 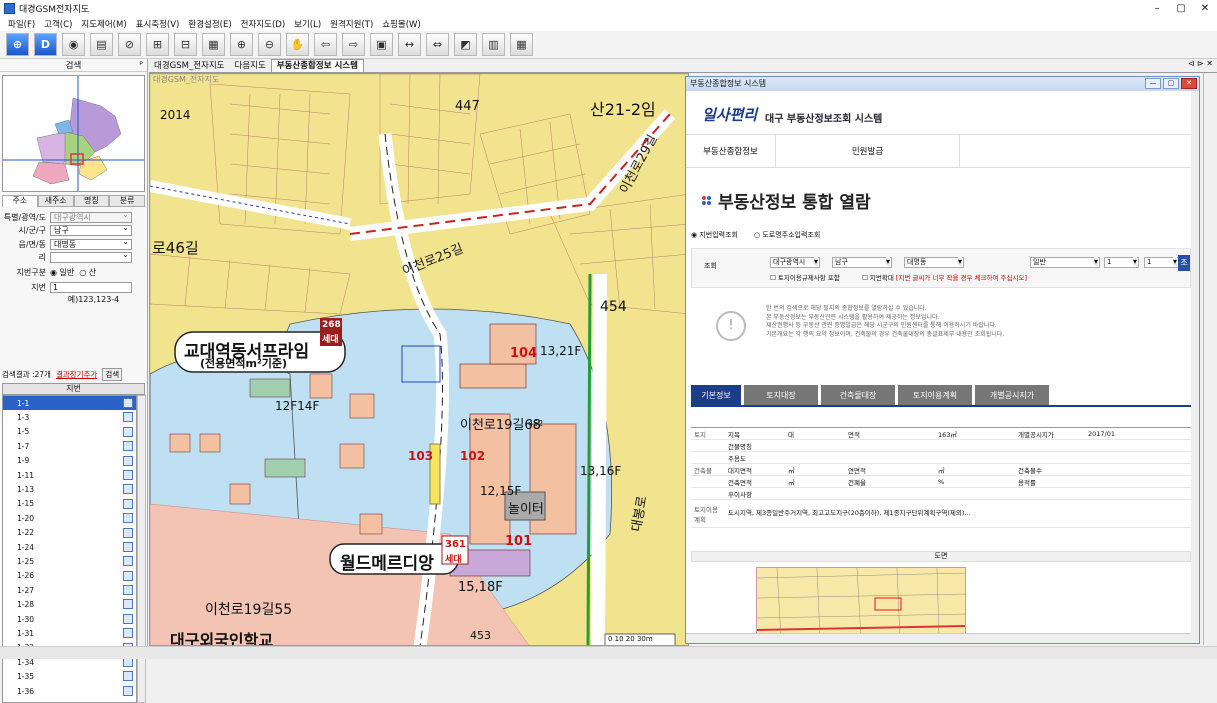 What do you see at coordinates (787, 235) in the screenshot?
I see `radio-road: ○ 도로명주소입력조회` at bounding box center [787, 235].